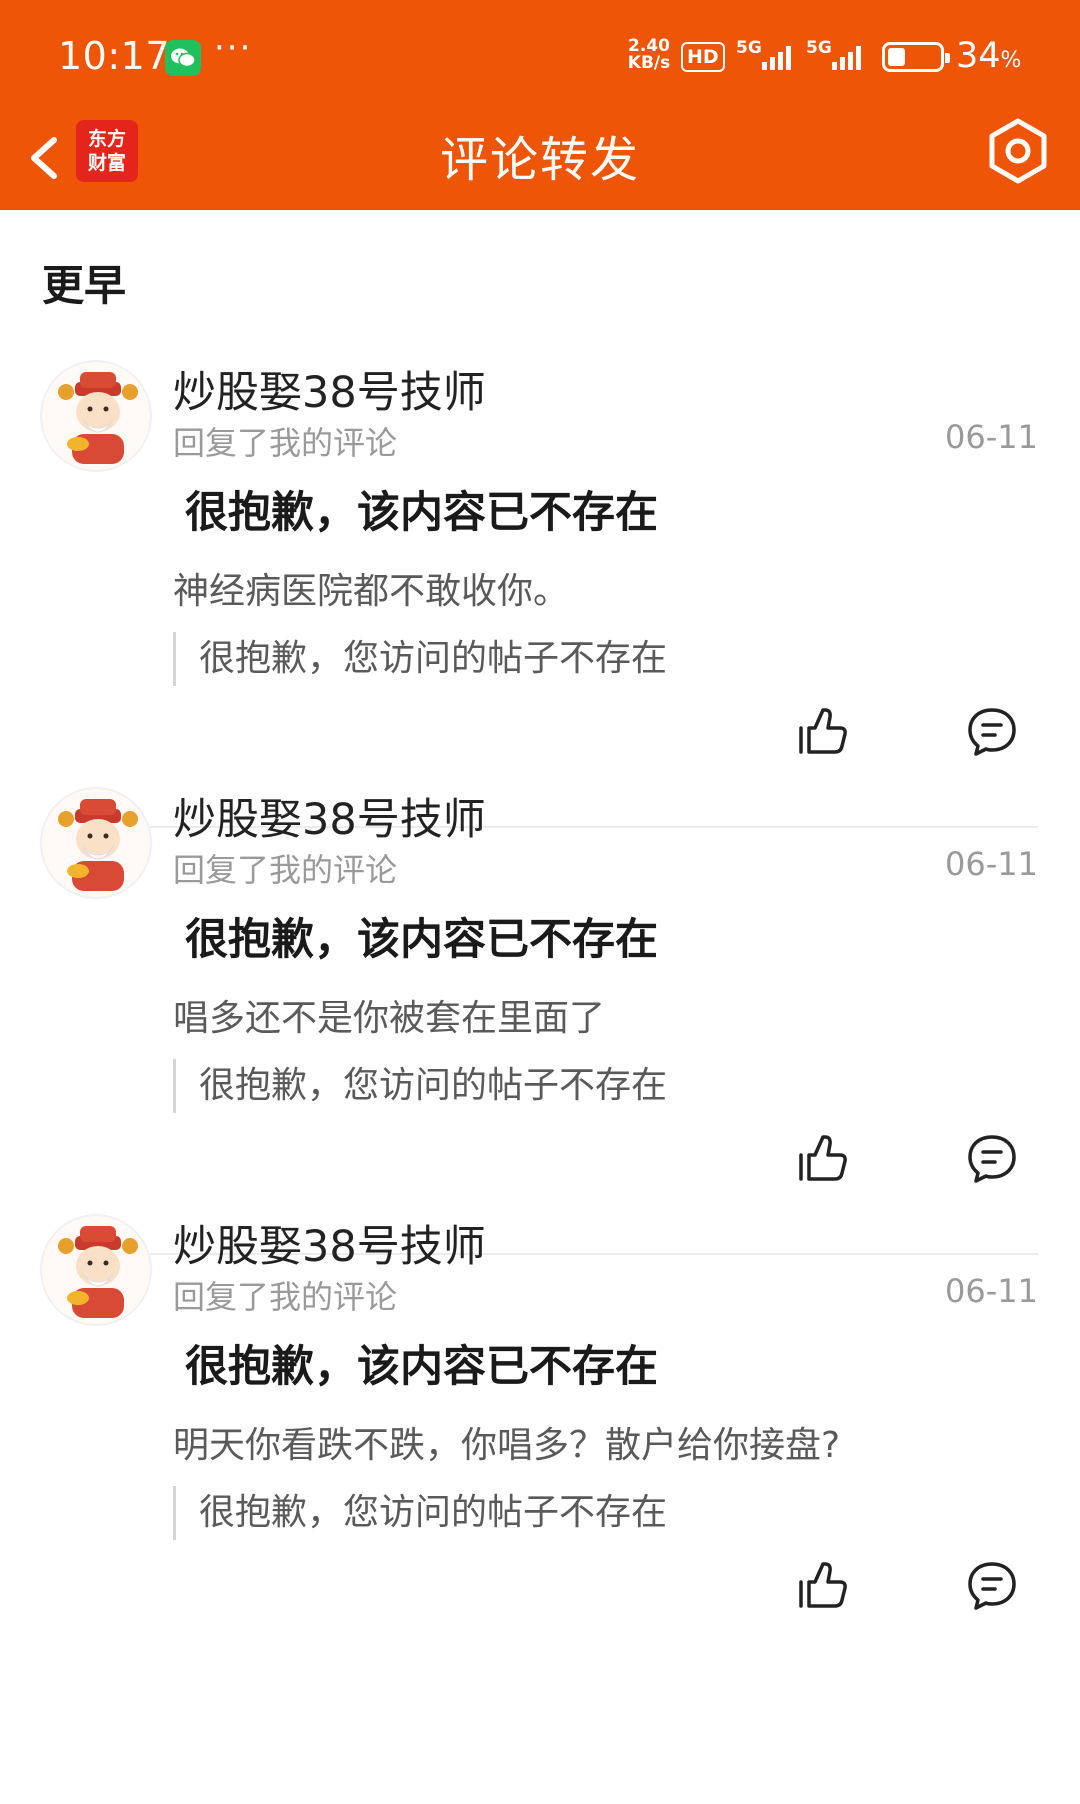  I want to click on more-notifications-icon: ···, so click(233, 48).